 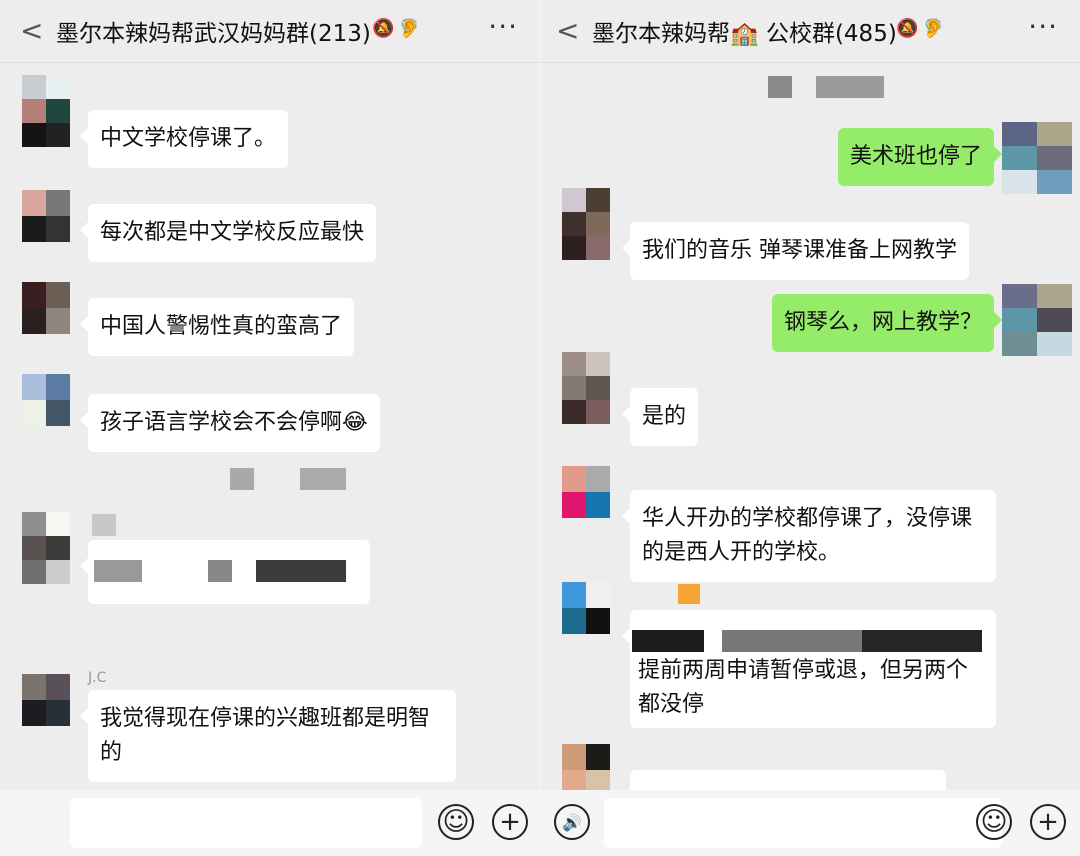 What do you see at coordinates (572, 822) in the screenshot?
I see `voice-icon: 🔊` at bounding box center [572, 822].